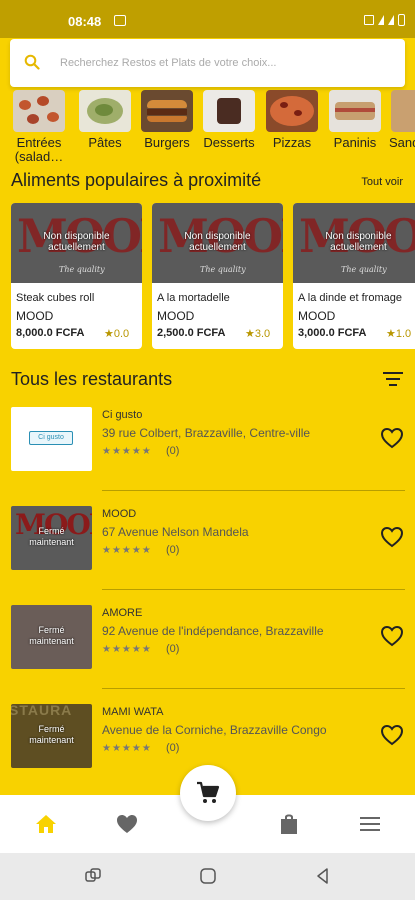  What do you see at coordinates (127, 824) in the screenshot?
I see `heart-icon` at bounding box center [127, 824].